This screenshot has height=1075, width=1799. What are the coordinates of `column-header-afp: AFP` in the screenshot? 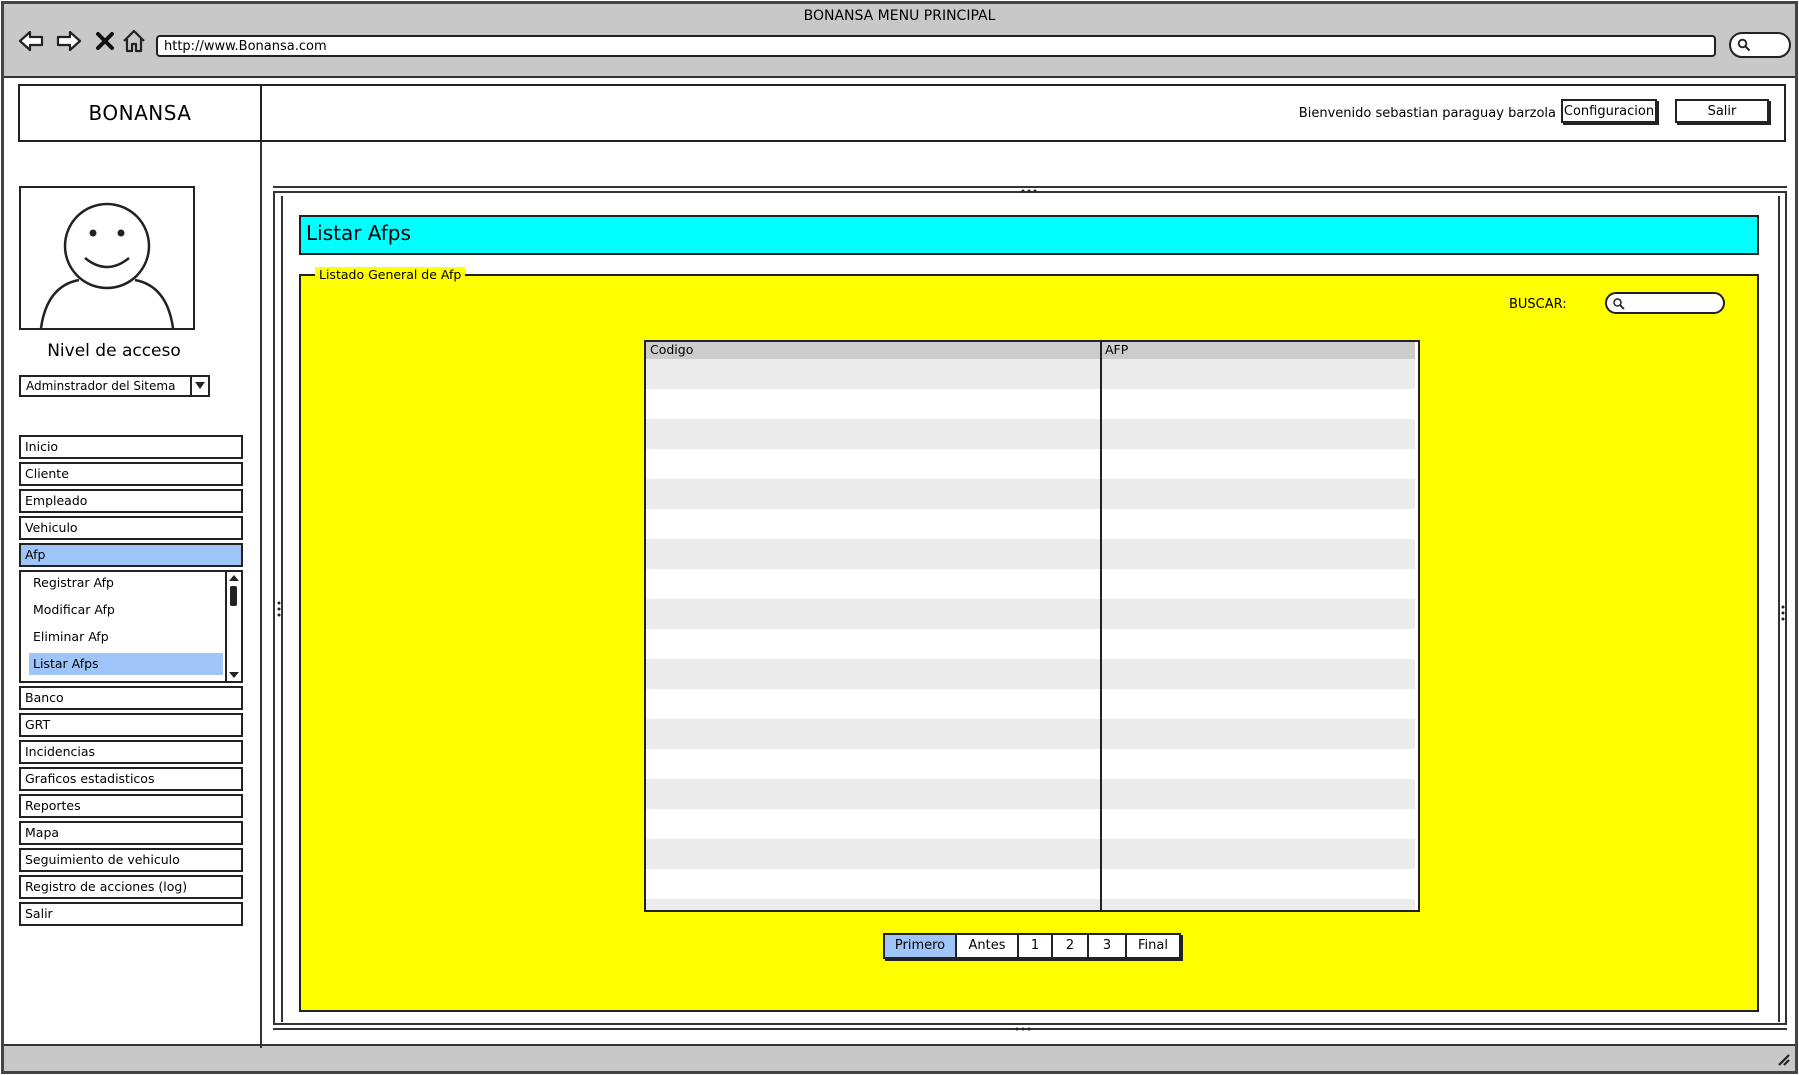 It's located at (1259, 350).